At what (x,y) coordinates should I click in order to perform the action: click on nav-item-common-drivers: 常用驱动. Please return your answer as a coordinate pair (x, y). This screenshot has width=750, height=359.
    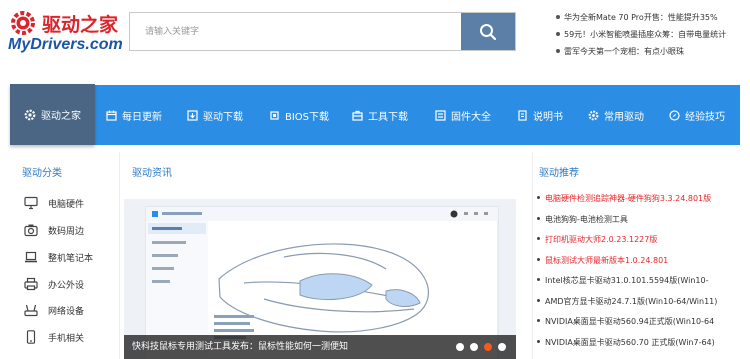
    Looking at the image, I should click on (616, 115).